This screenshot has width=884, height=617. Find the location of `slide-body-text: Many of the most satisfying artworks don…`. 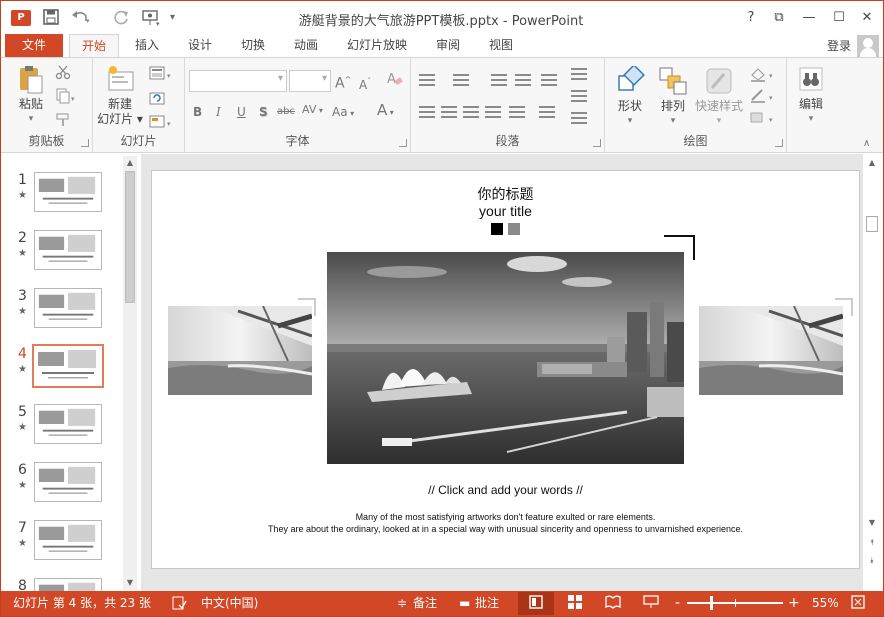

slide-body-text: Many of the most satisfying artworks don… is located at coordinates (505, 523).